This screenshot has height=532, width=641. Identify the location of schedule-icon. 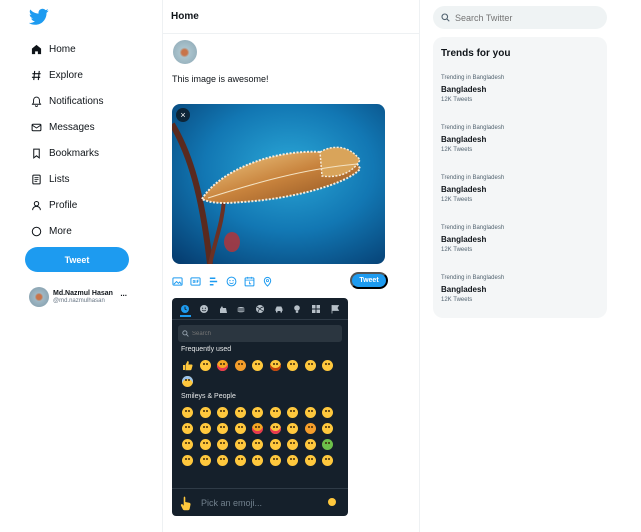
(249, 281).